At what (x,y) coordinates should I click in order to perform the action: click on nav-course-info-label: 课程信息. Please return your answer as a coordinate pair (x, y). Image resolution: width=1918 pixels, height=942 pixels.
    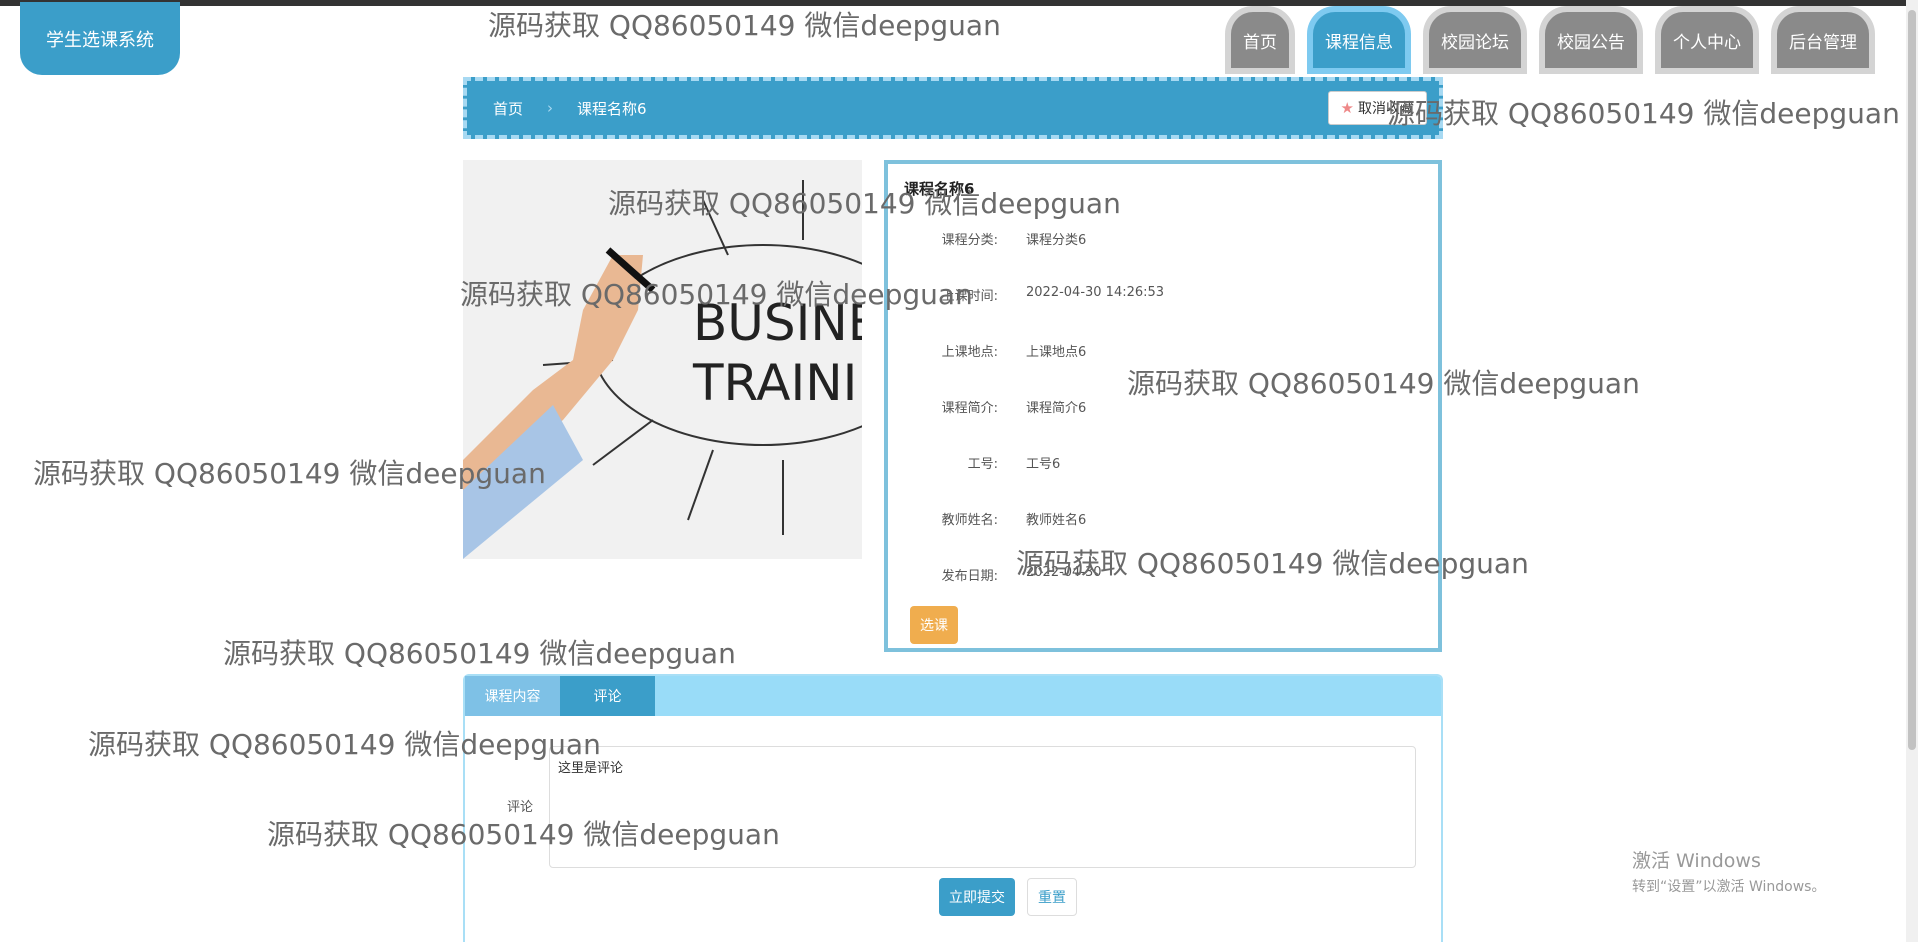
    Looking at the image, I should click on (1359, 40).